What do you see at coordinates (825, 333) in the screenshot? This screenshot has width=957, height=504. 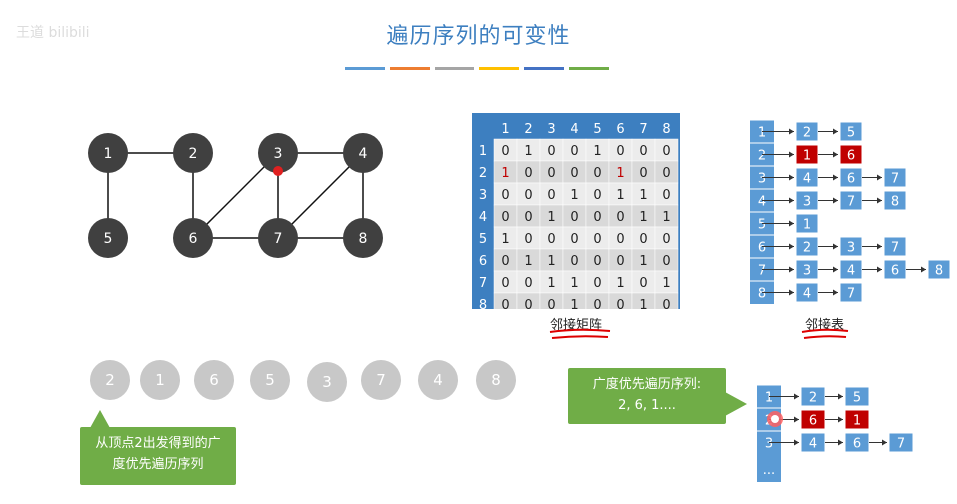 I see `adjlist-caption-underline` at bounding box center [825, 333].